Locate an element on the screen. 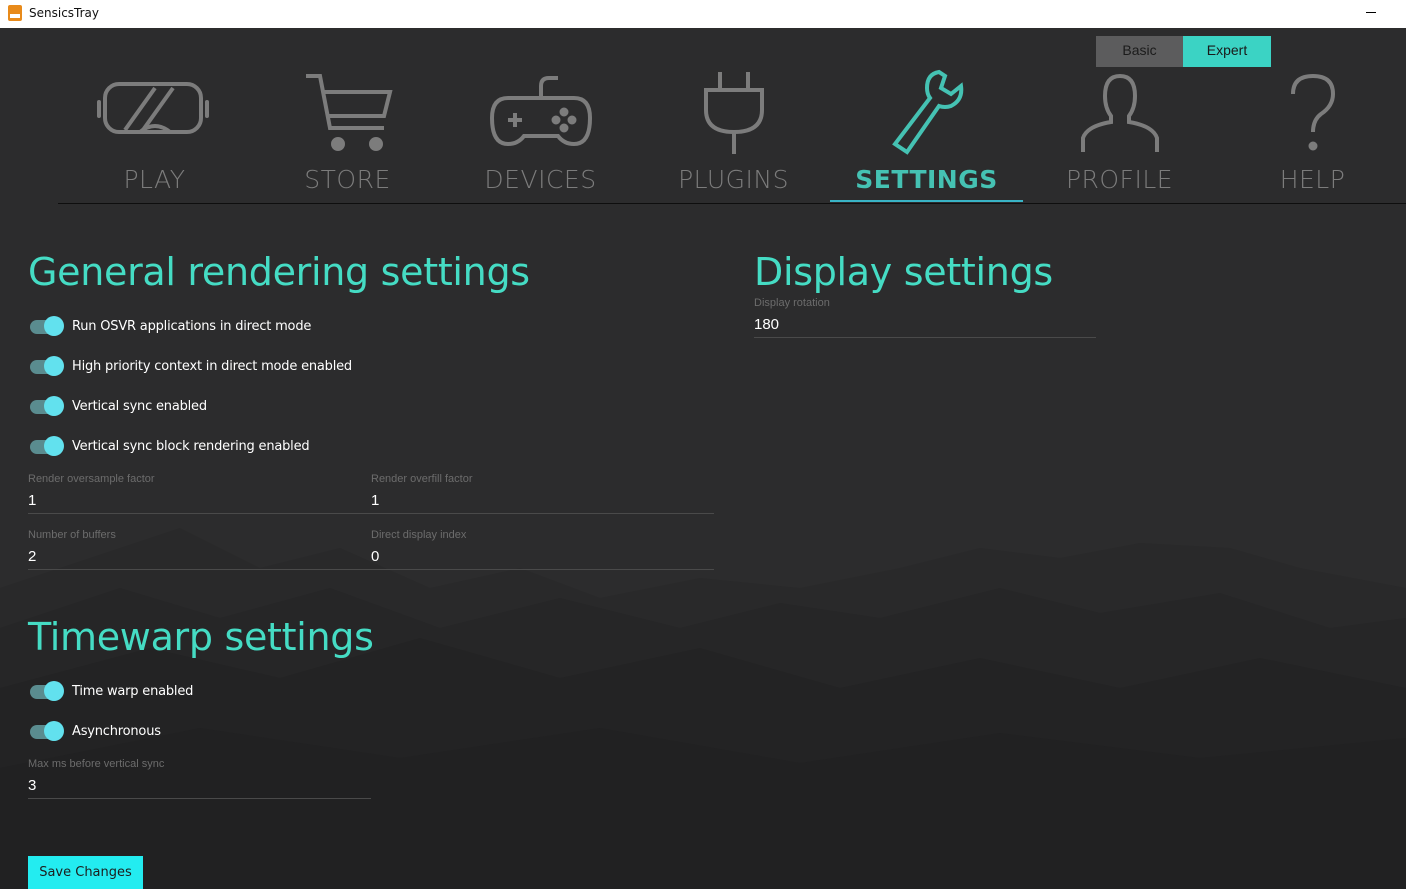 The width and height of the screenshot is (1406, 889). question-icon is located at coordinates (1312, 112).